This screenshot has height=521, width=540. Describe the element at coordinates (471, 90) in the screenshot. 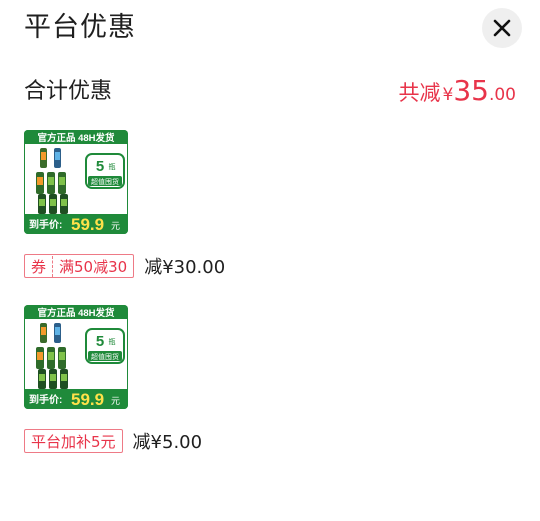

I see `total-discount-integer: 35` at that location.